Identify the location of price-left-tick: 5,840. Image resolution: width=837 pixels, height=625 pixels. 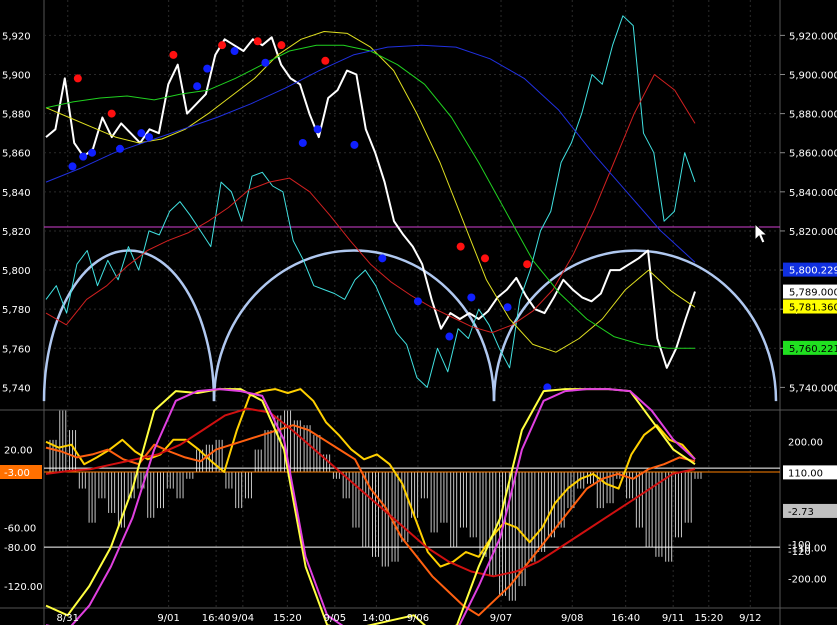
(16, 193).